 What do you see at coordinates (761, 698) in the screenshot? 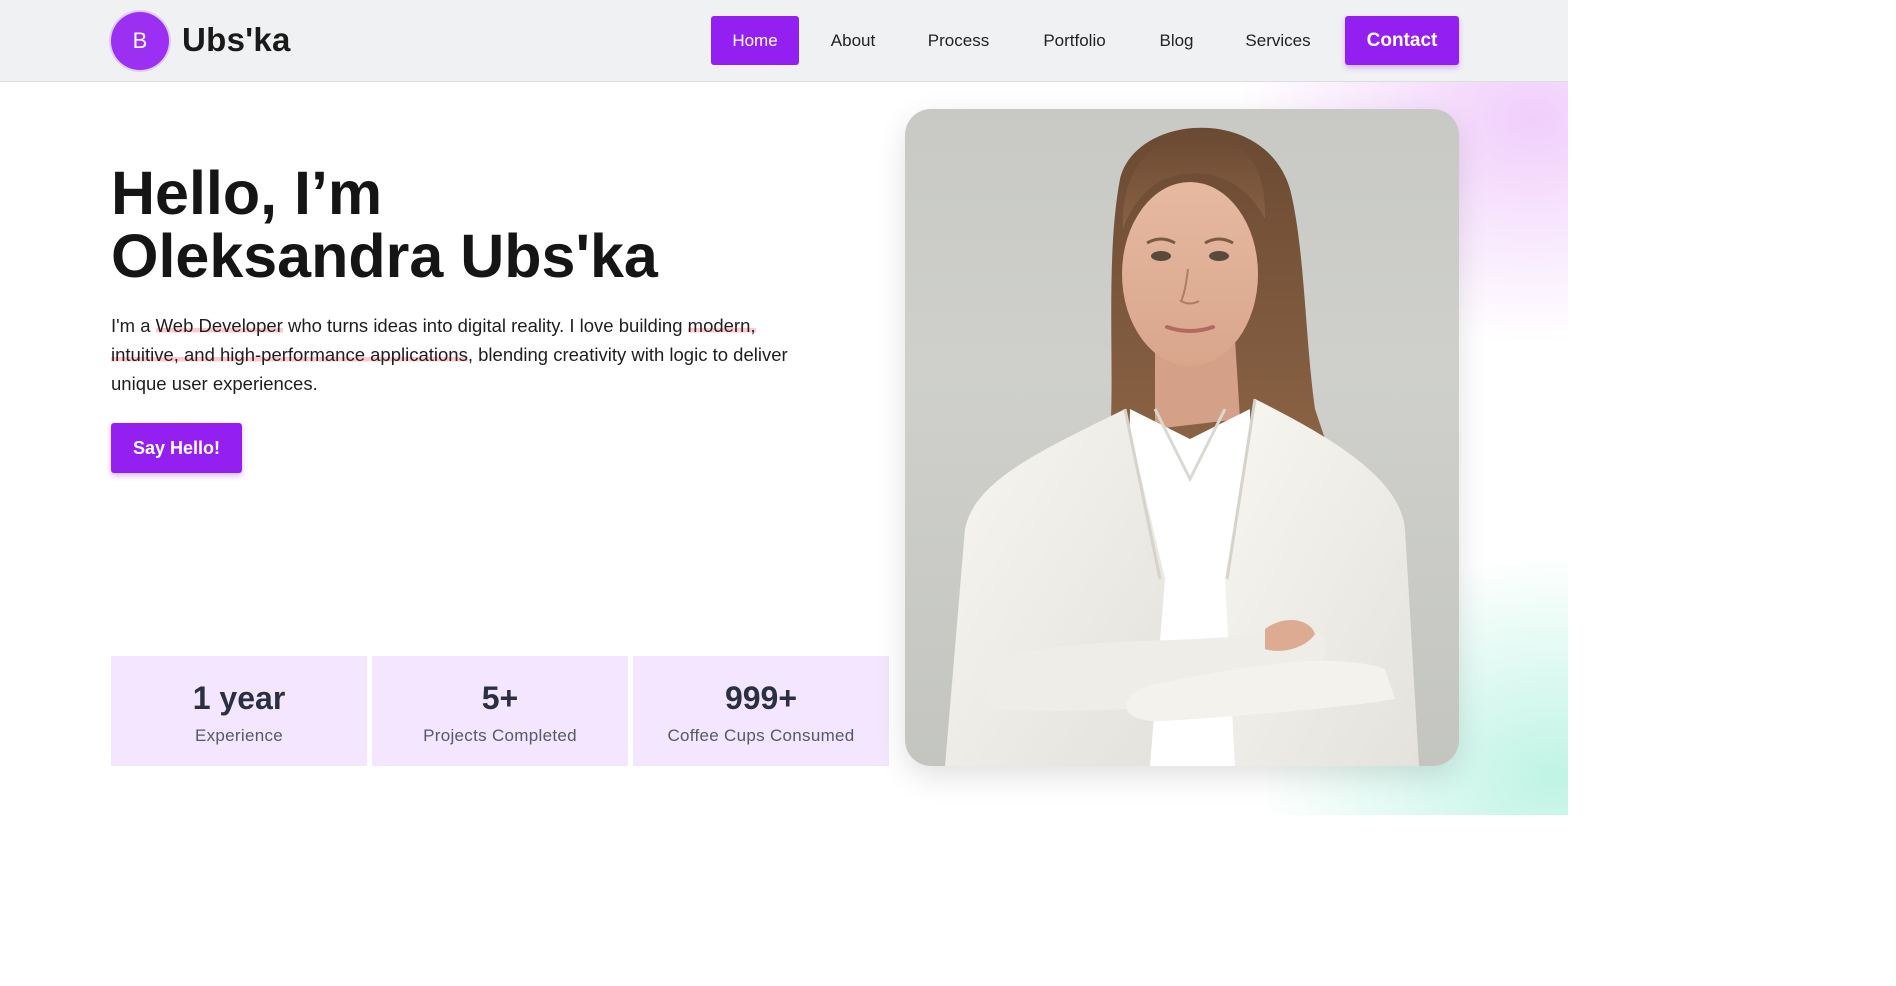
I see `stat-value: 999+` at bounding box center [761, 698].